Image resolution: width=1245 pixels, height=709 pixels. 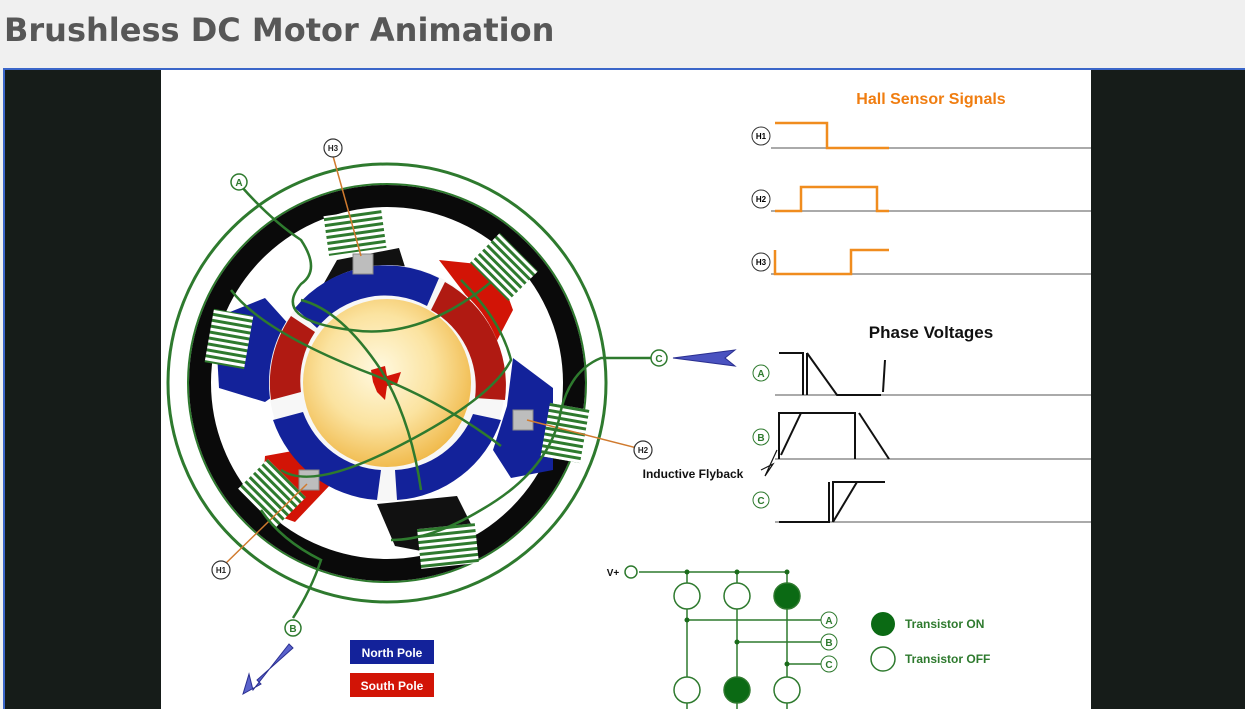 What do you see at coordinates (687, 596) in the screenshot?
I see `transistor-a-high` at bounding box center [687, 596].